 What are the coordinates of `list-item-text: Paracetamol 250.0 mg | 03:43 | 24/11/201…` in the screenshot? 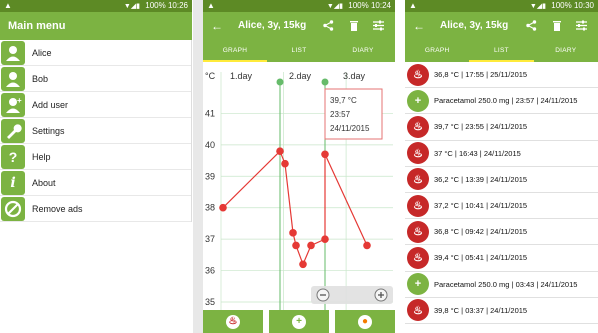 It's located at (506, 284).